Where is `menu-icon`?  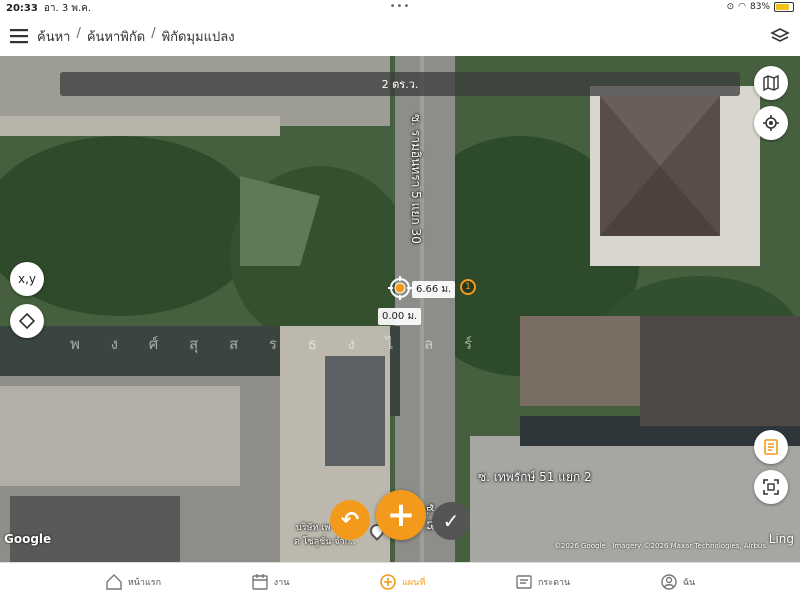 menu-icon is located at coordinates (19, 36).